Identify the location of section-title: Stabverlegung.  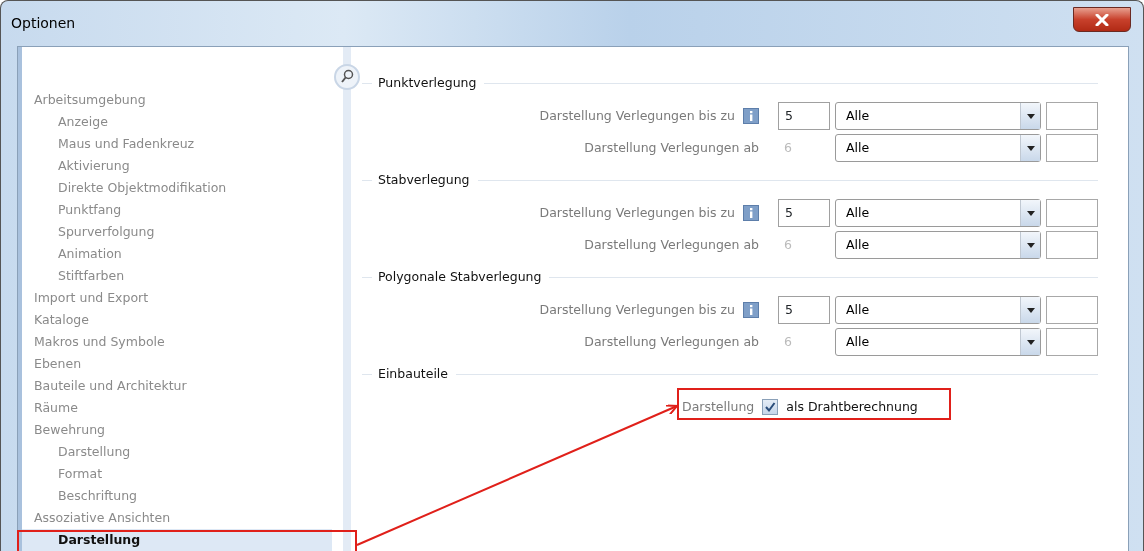
(424, 180).